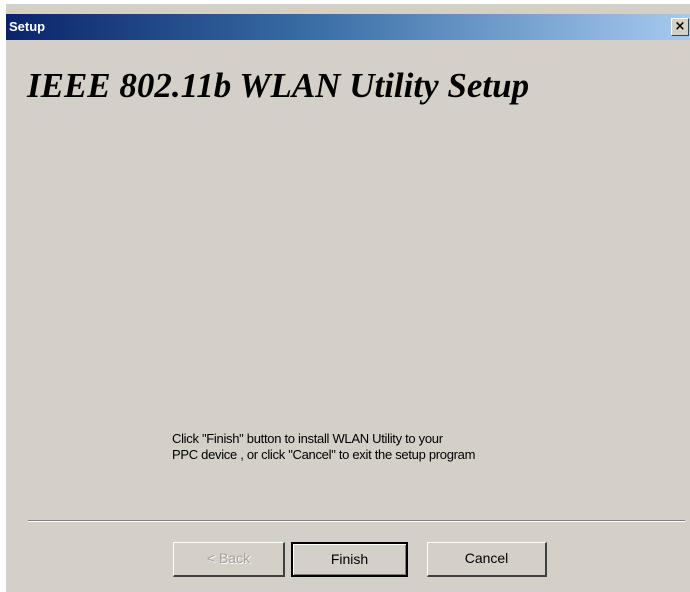 The width and height of the screenshot is (690, 592). What do you see at coordinates (487, 559) in the screenshot?
I see `cancel-button: Cancel` at bounding box center [487, 559].